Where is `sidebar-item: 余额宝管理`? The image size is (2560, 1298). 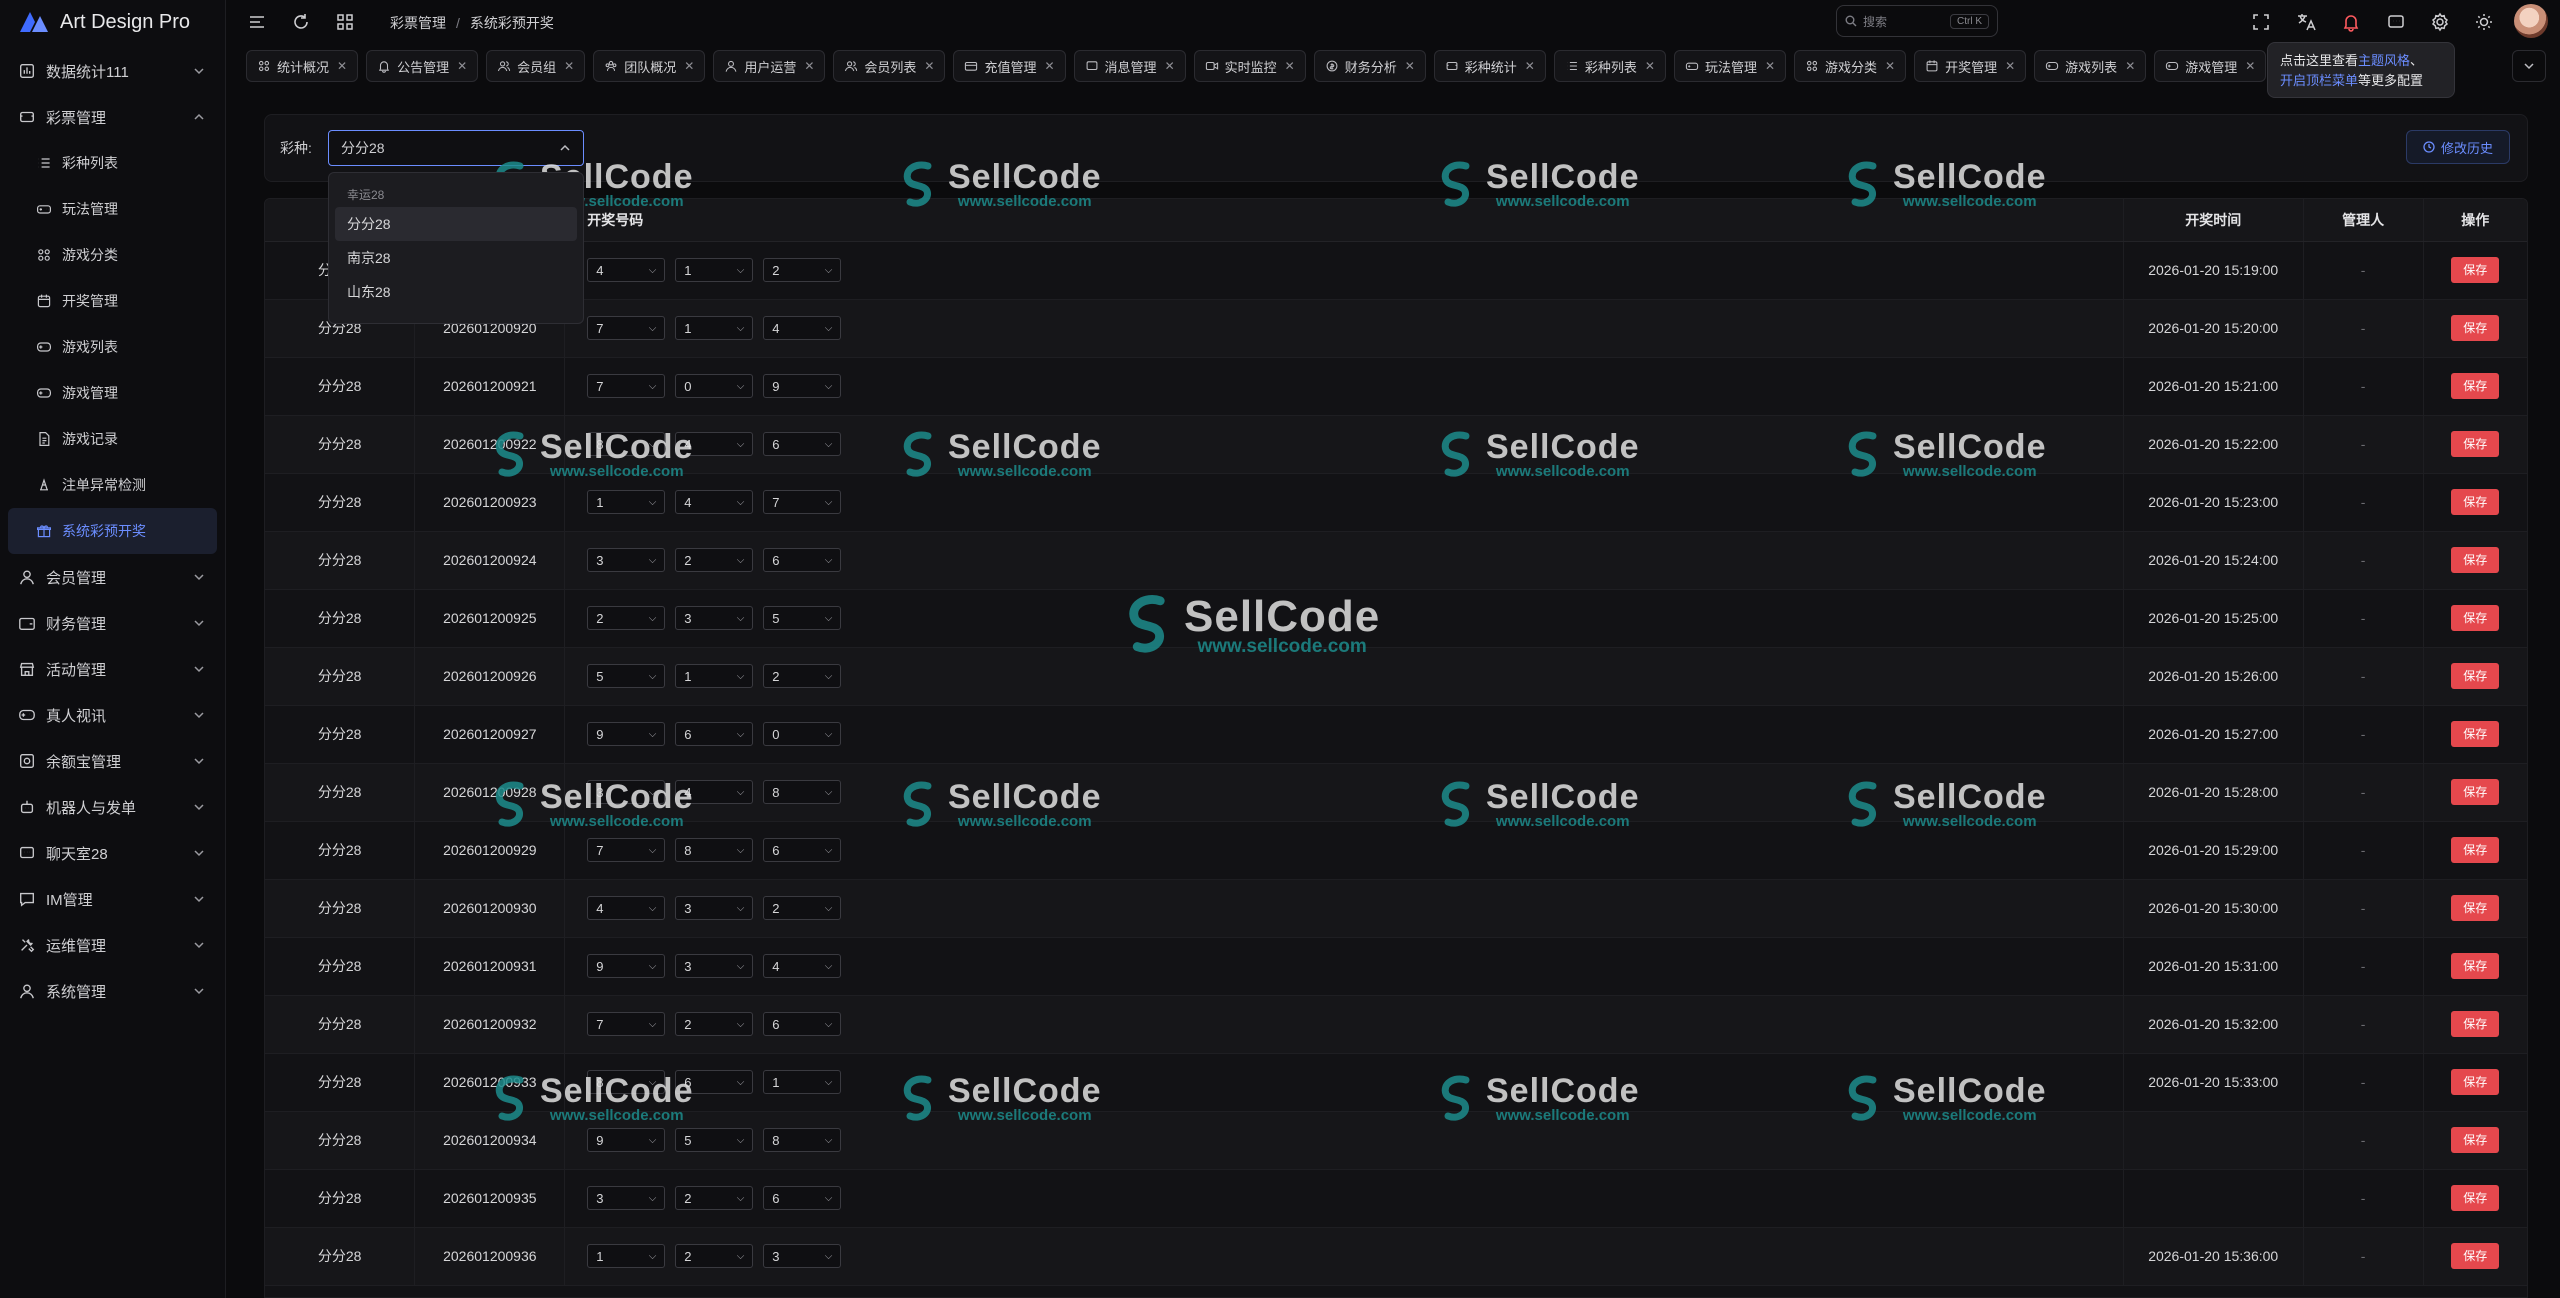
sidebar-item: 余额宝管理 is located at coordinates (112, 761).